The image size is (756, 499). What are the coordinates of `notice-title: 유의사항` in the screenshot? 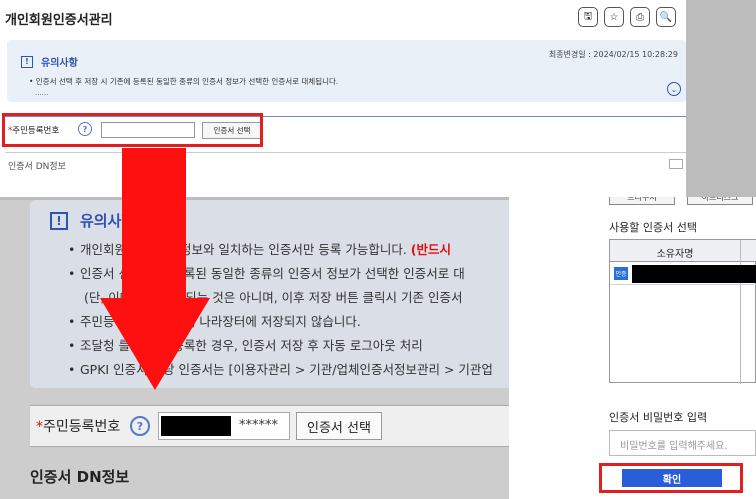 It's located at (59, 63).